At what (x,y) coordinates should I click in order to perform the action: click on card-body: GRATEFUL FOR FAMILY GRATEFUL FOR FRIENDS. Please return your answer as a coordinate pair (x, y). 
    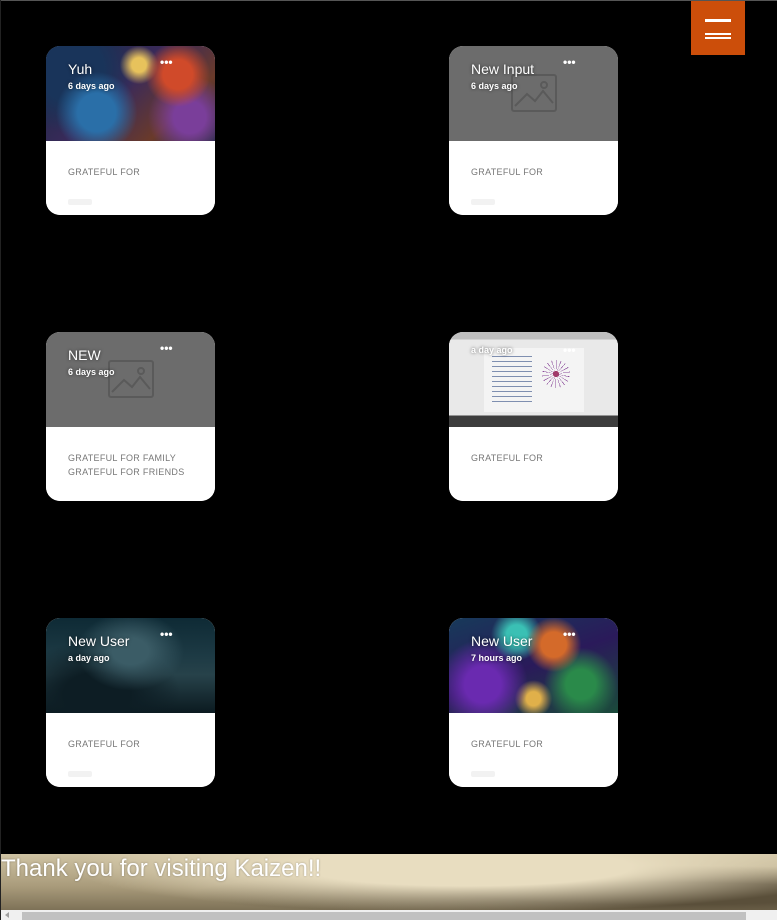
    Looking at the image, I should click on (130, 464).